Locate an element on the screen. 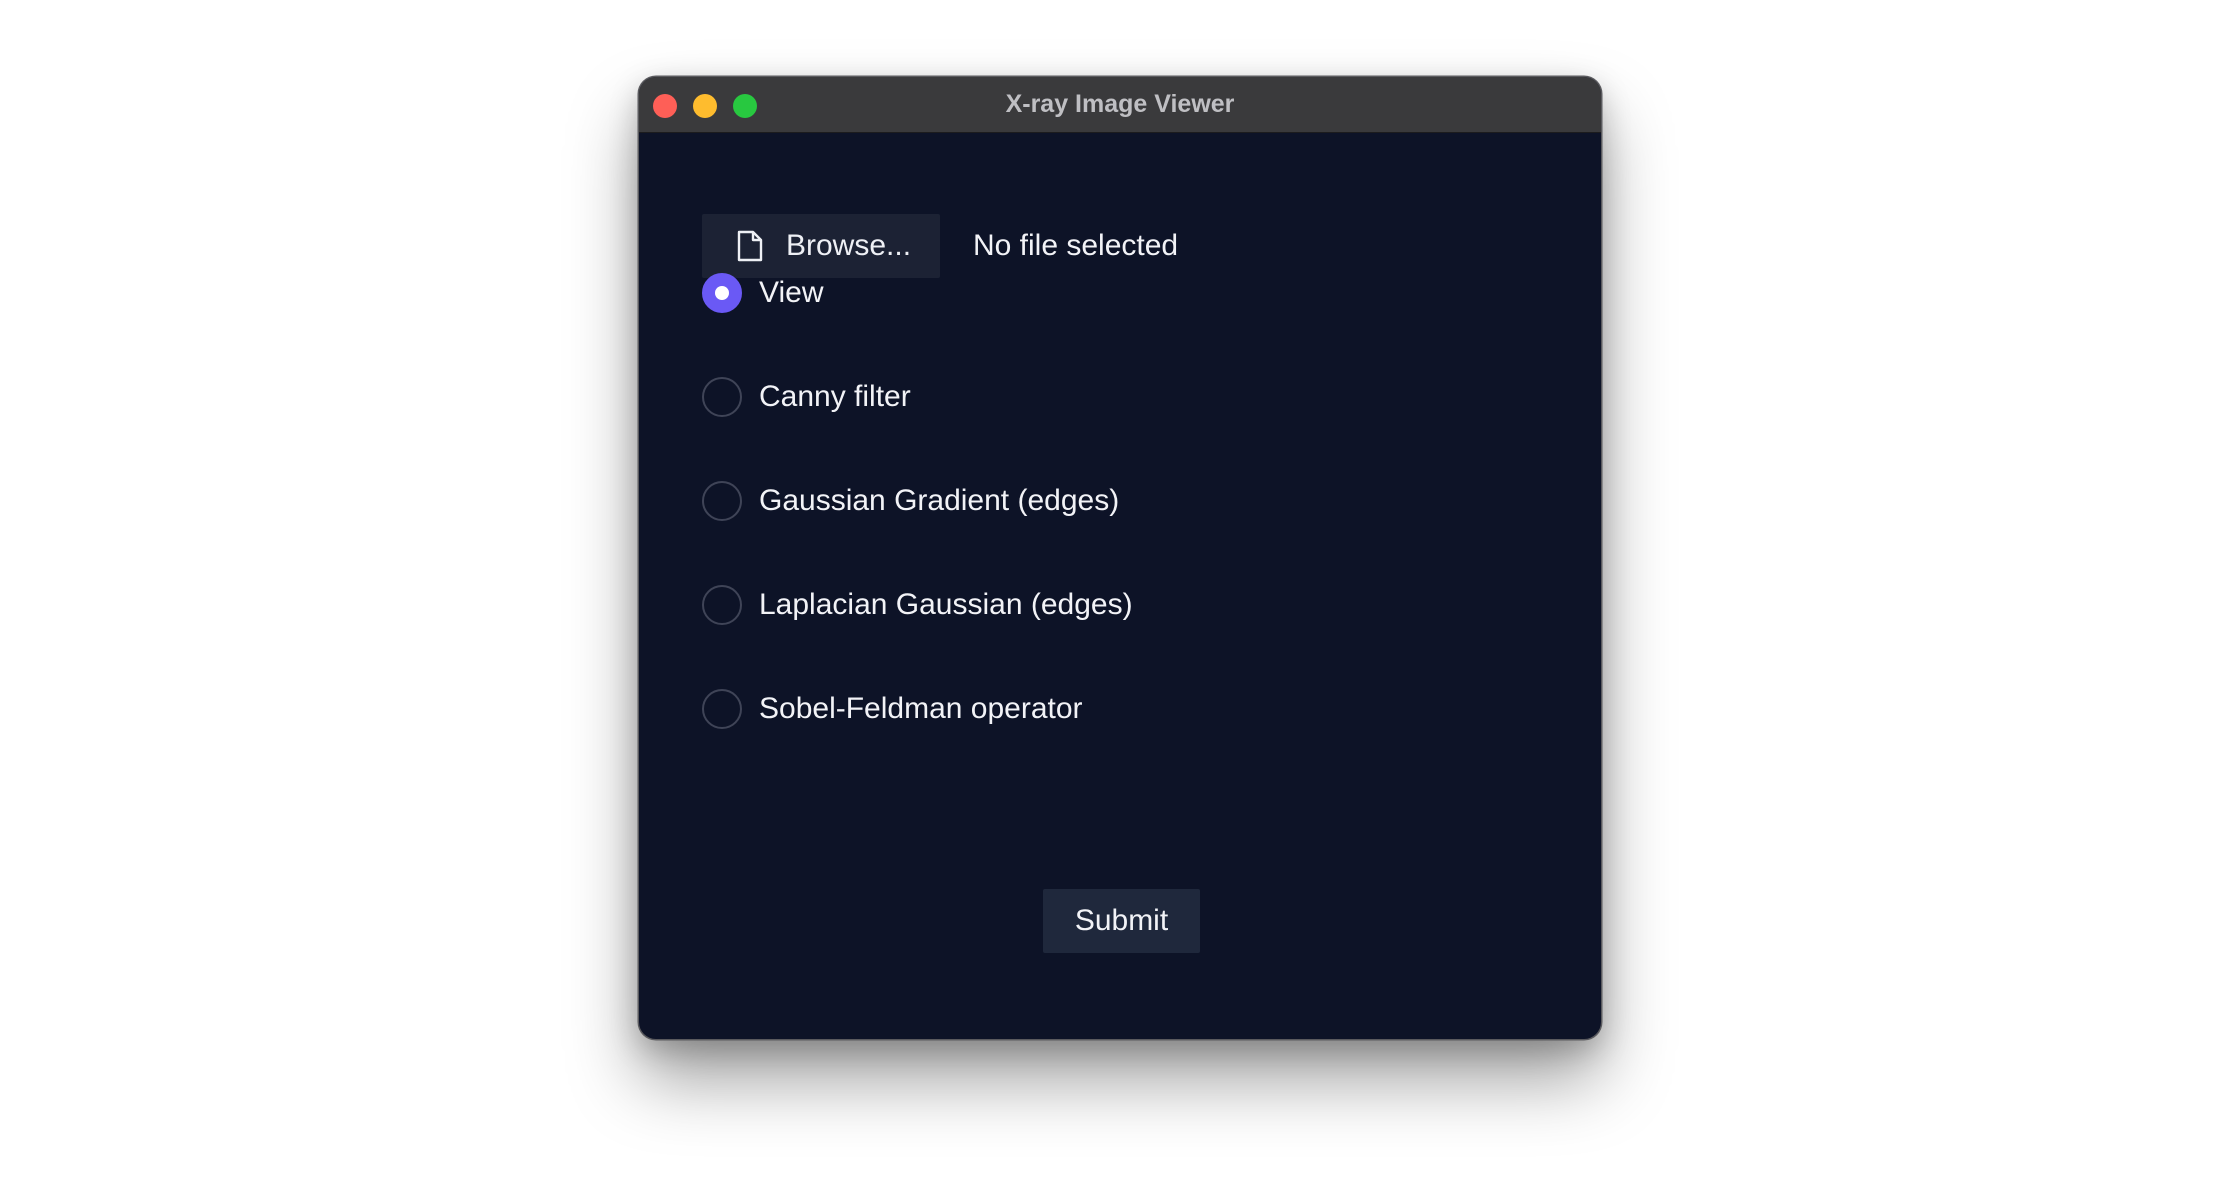 The height and width of the screenshot is (1184, 2224). window-title: X-ray Image Viewer is located at coordinates (1120, 104).